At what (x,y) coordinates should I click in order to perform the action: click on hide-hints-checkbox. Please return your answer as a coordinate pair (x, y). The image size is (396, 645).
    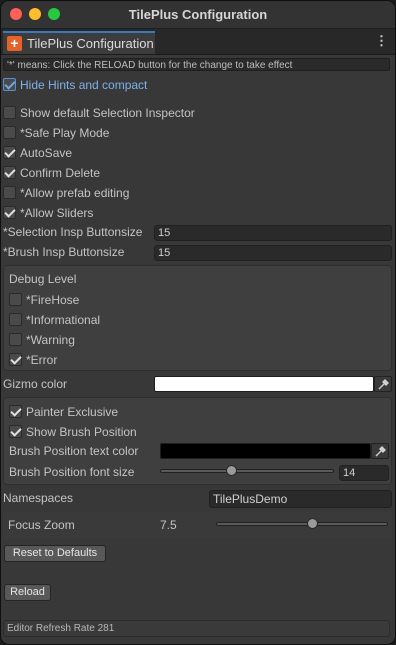
    Looking at the image, I should click on (9, 84).